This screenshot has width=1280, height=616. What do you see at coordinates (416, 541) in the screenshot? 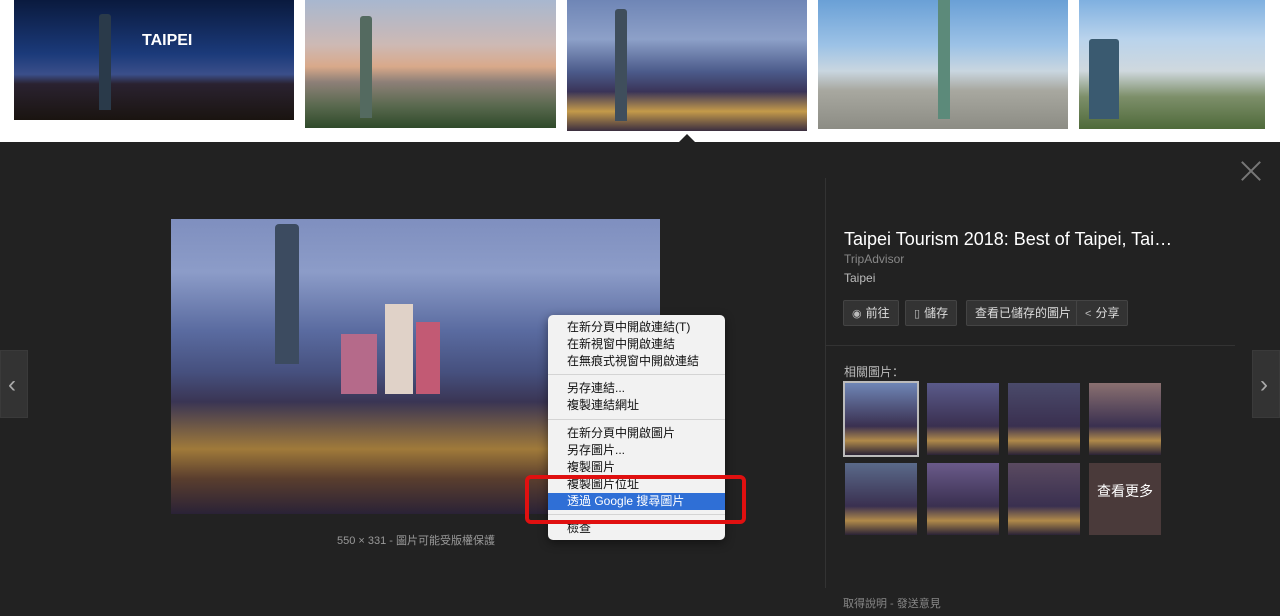
I see `image-caption: 550 × 331 - 圖片可能受版權保護` at bounding box center [416, 541].